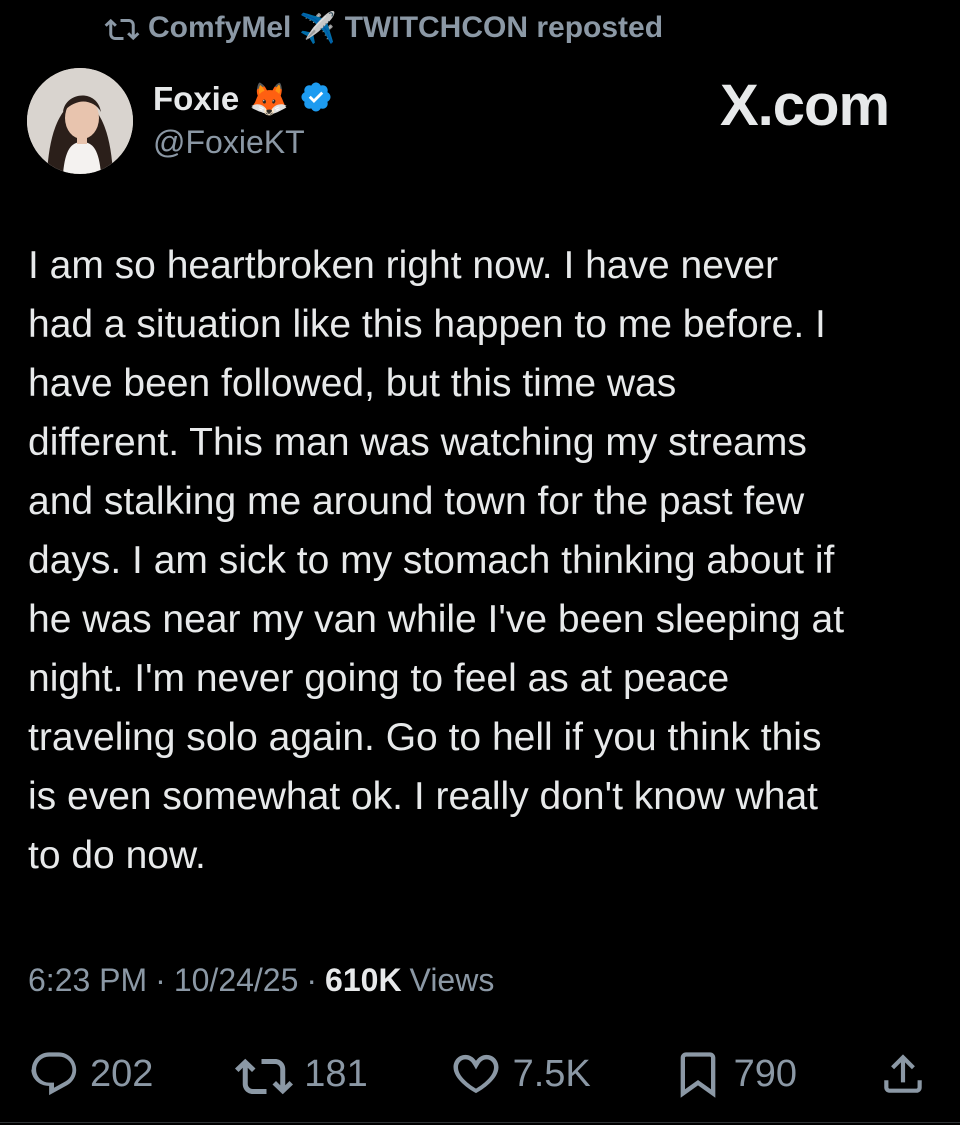  I want to click on action-bar: 202 181 7.5K 790, so click(478, 1074).